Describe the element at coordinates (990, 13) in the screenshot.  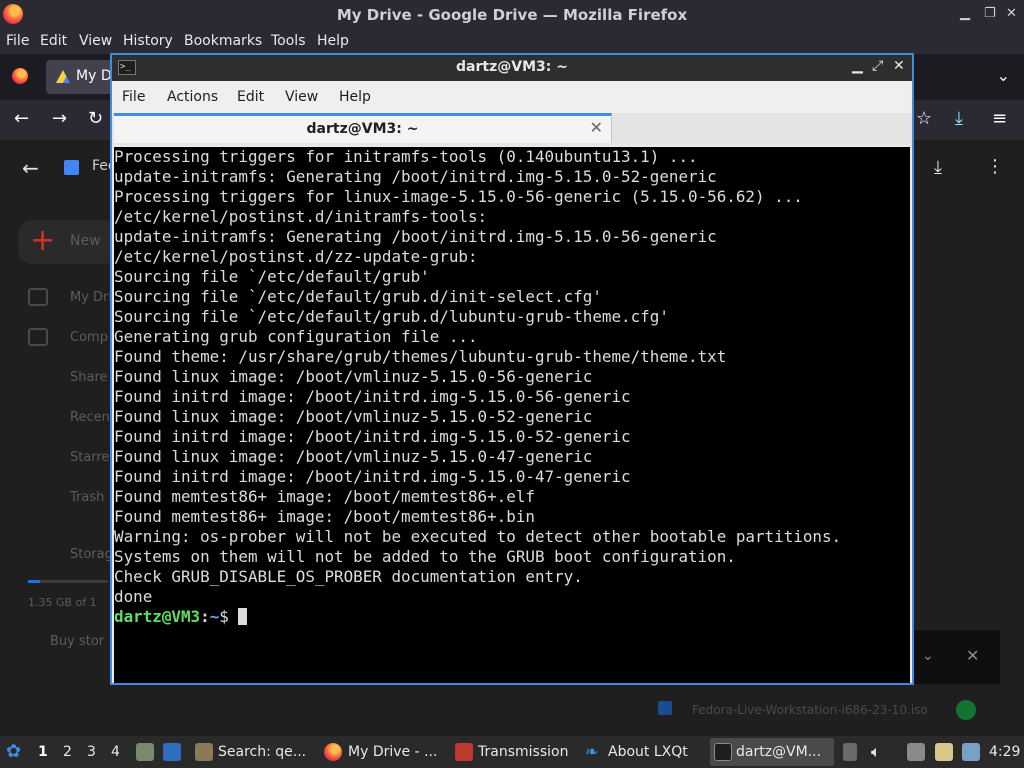
I see `restore-icon: ❐` at that location.